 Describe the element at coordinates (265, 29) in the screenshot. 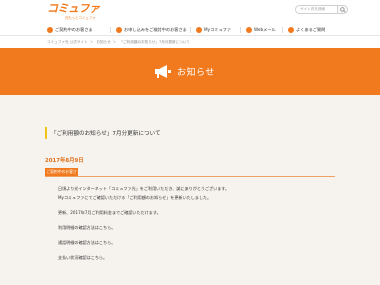

I see `nav-item-label: Webメール` at that location.